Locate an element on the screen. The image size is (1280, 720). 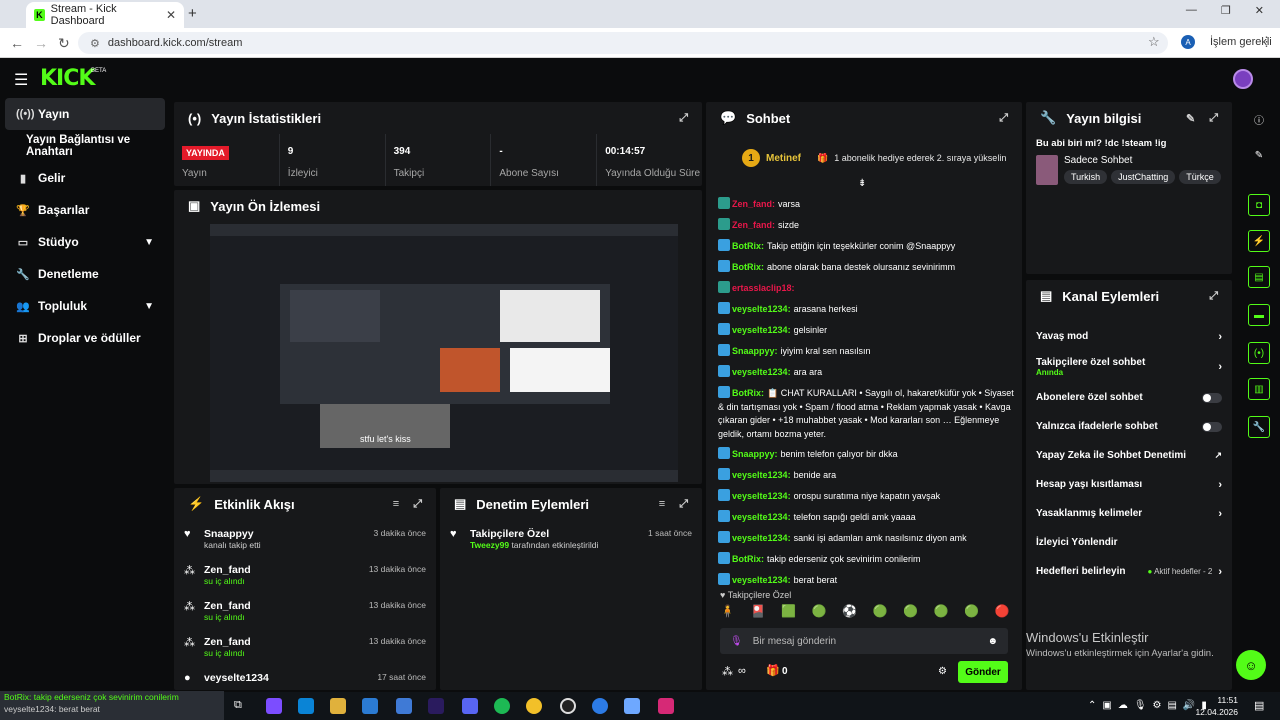
spotify-icon is located at coordinates (502, 706).